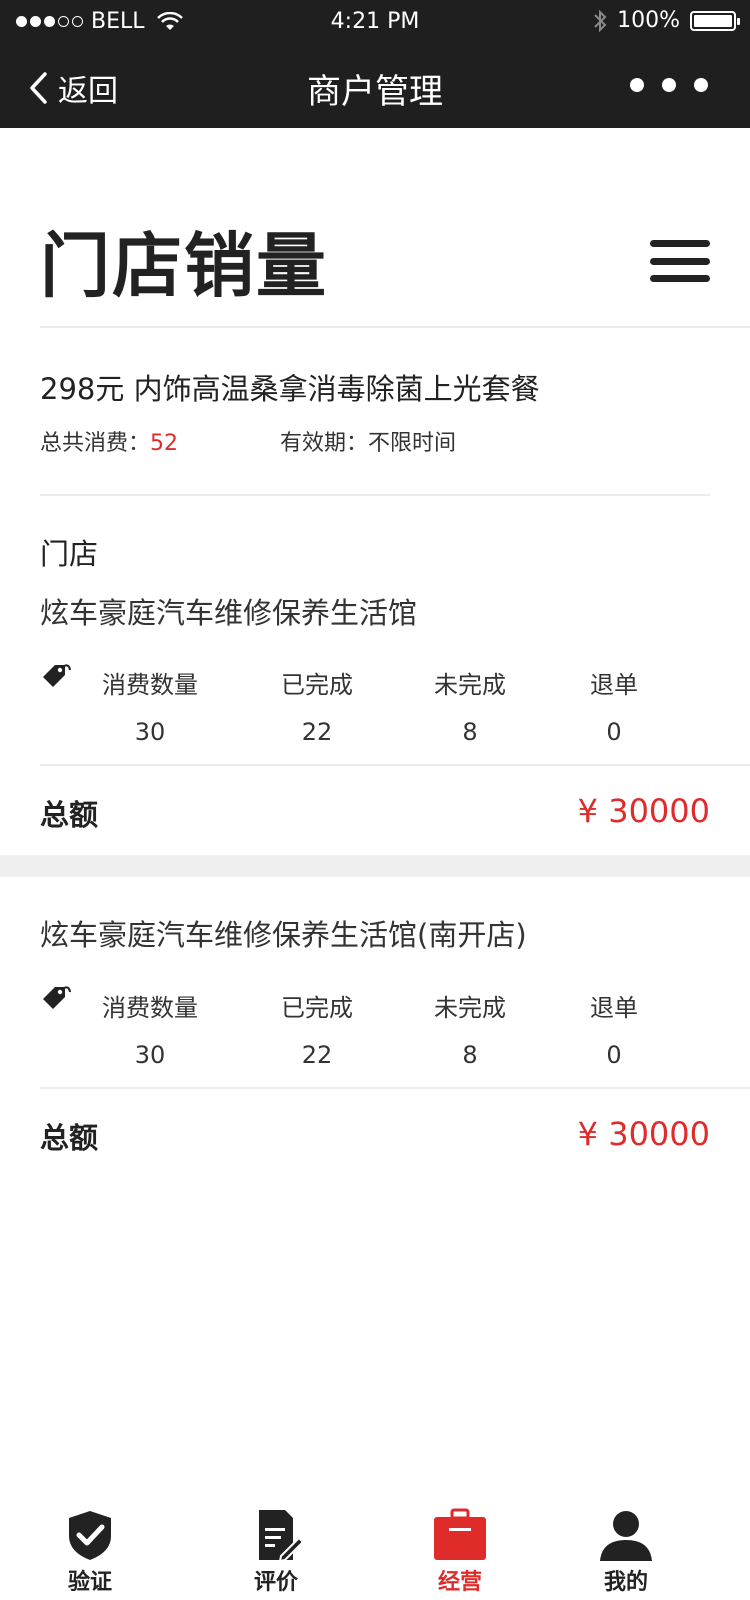 This screenshot has width=750, height=1600. I want to click on bluetooth-icon, so click(600, 20).